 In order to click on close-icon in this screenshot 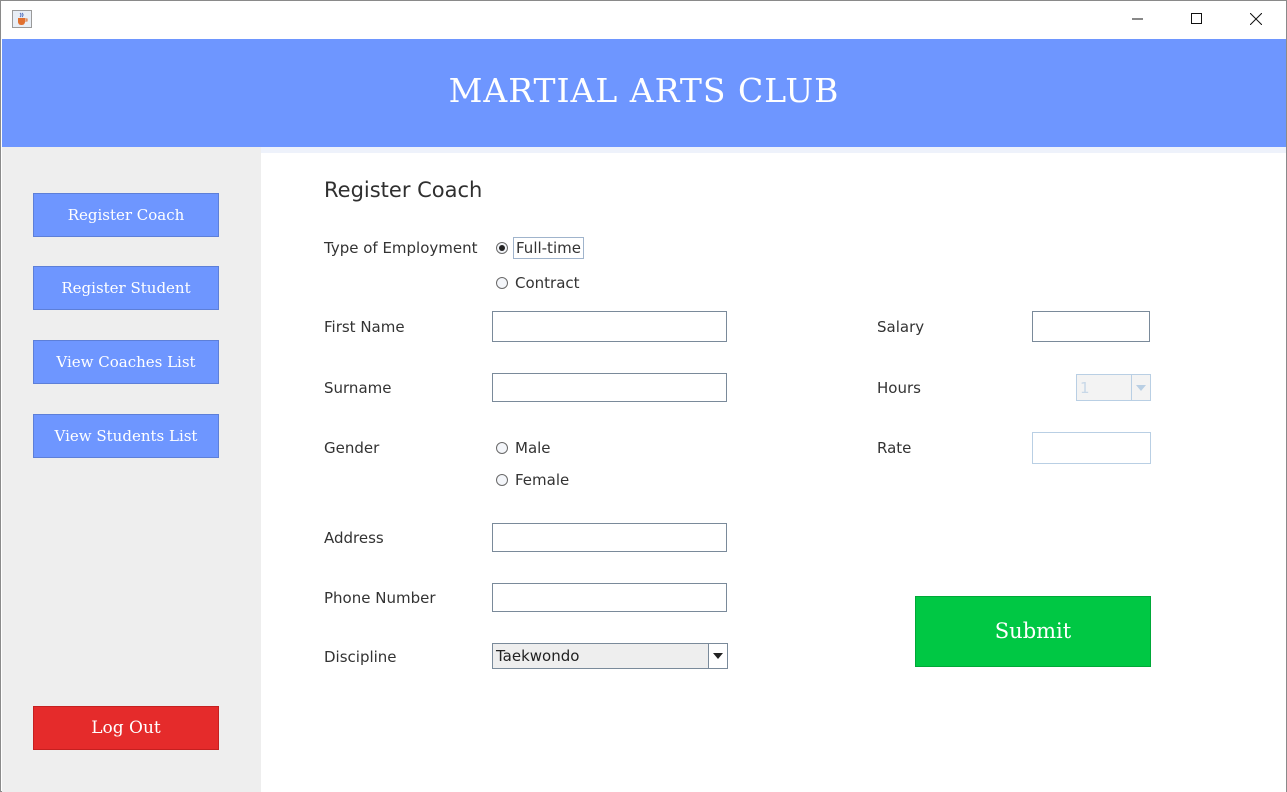, I will do `click(1256, 19)`.